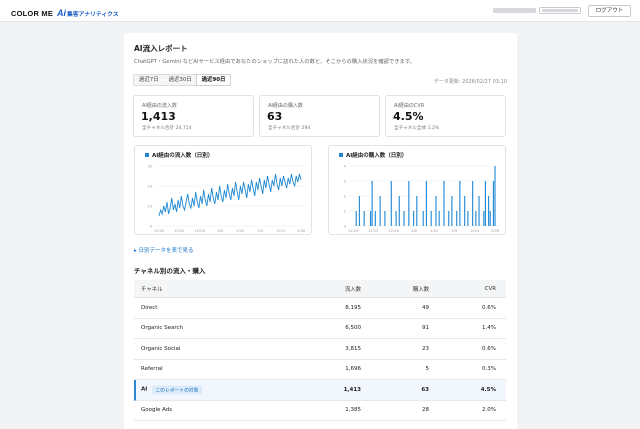  What do you see at coordinates (161, 348) in the screenshot?
I see `channel-name: Organic Social` at bounding box center [161, 348].